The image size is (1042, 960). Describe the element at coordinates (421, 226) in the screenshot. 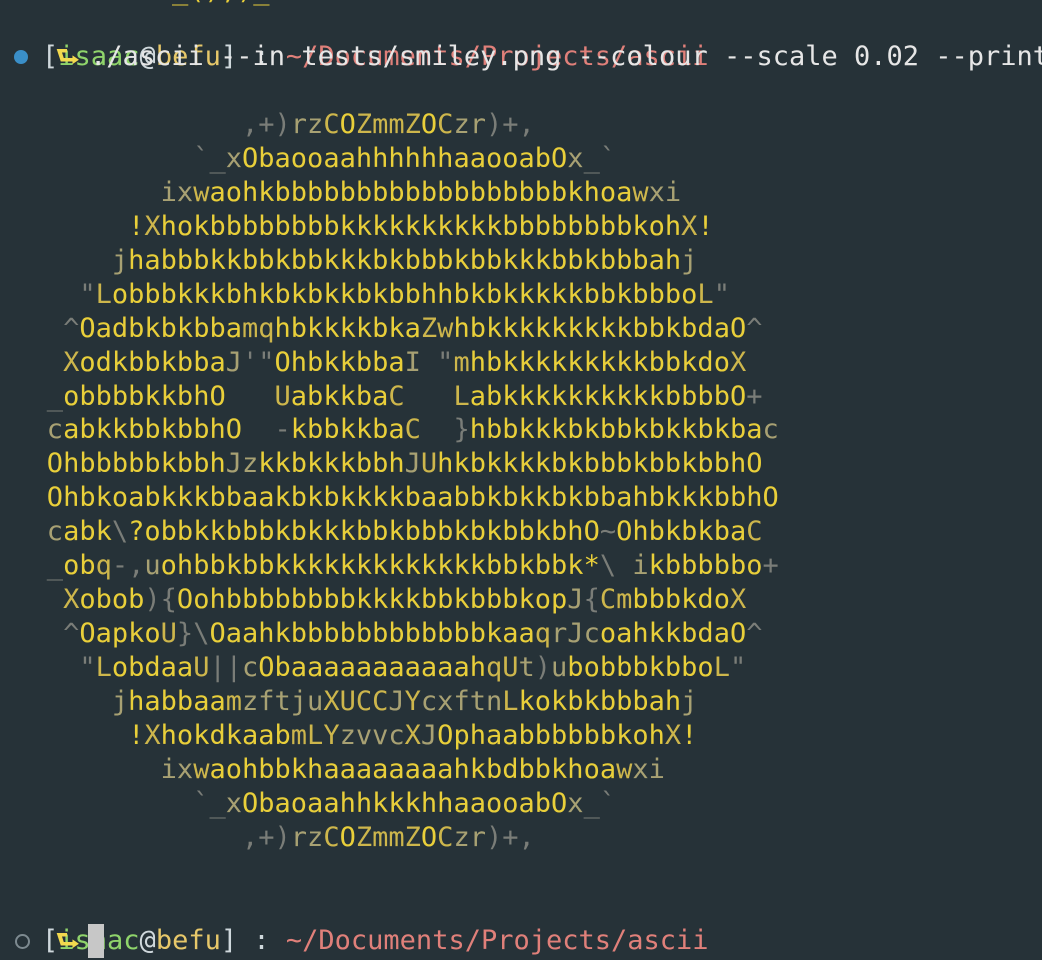

I see `ascii-art-row: !XhokbbbbbbbbkkkkkkkkkkbbbbbbbbkohX!` at that location.